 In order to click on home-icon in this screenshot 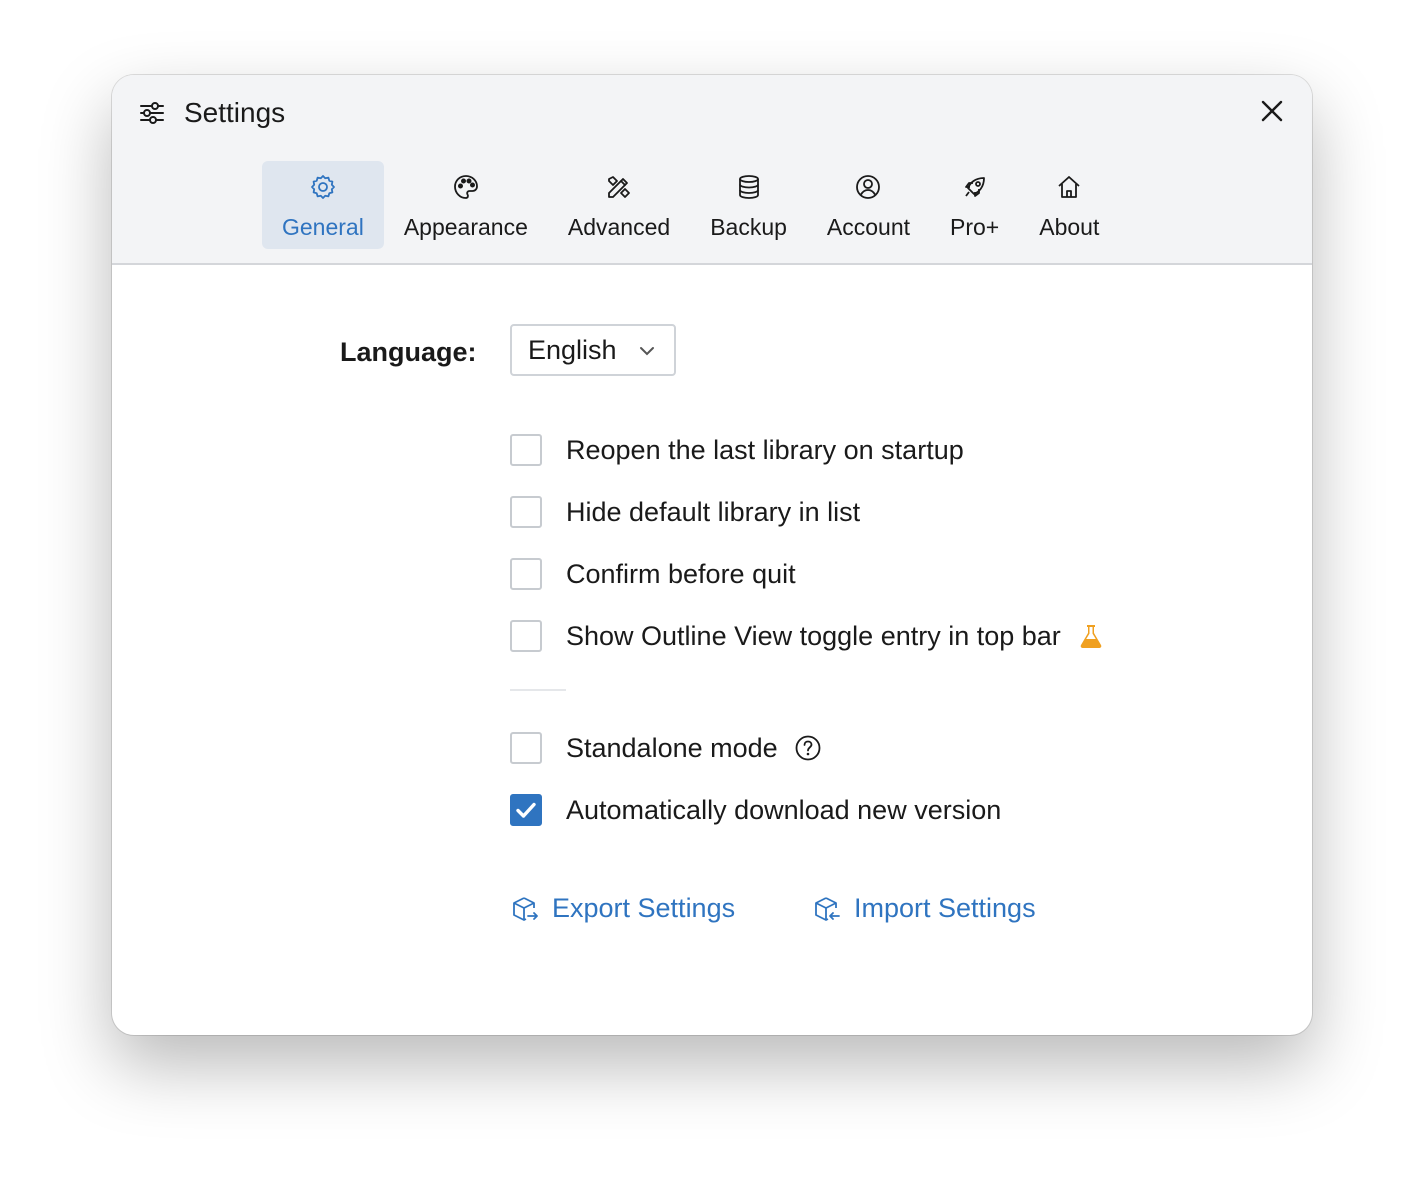, I will do `click(1069, 187)`.